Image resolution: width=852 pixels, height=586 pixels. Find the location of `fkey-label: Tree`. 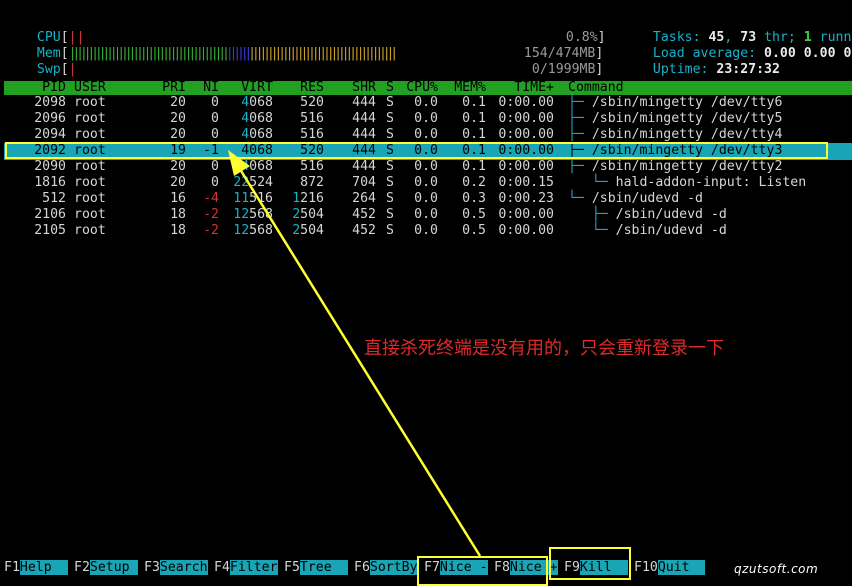

fkey-label: Tree is located at coordinates (323, 567).